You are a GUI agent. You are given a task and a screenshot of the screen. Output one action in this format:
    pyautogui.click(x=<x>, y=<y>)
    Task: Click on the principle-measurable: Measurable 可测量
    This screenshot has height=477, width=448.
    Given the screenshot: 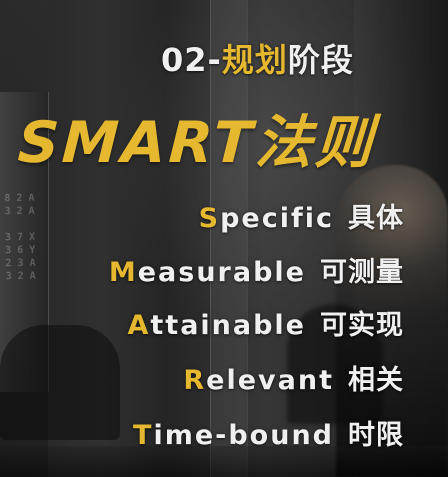 What is the action you would take?
    pyautogui.click(x=256, y=273)
    